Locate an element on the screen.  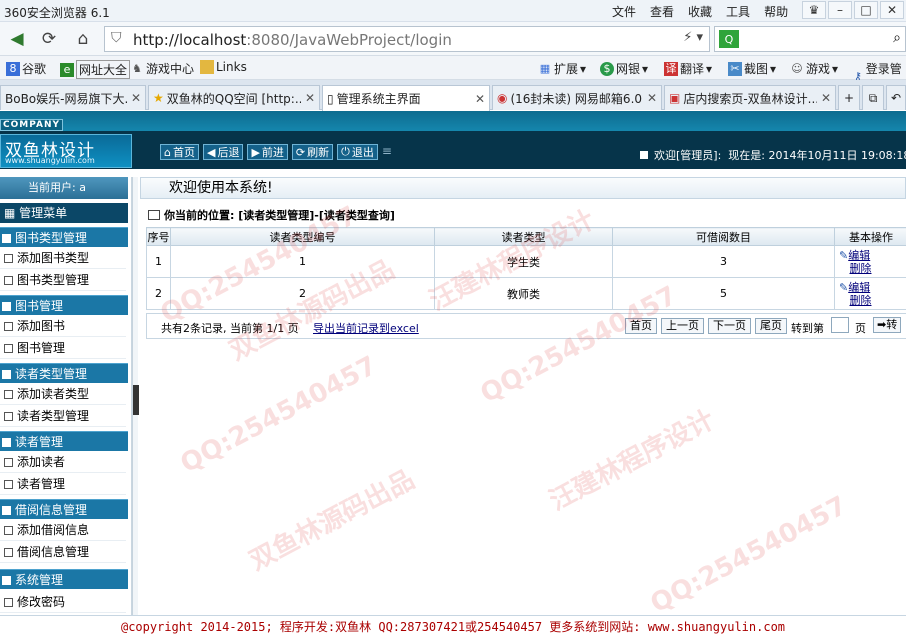
menu-group-borrow: 借阅信息管理 is located at coordinates (64, 509).